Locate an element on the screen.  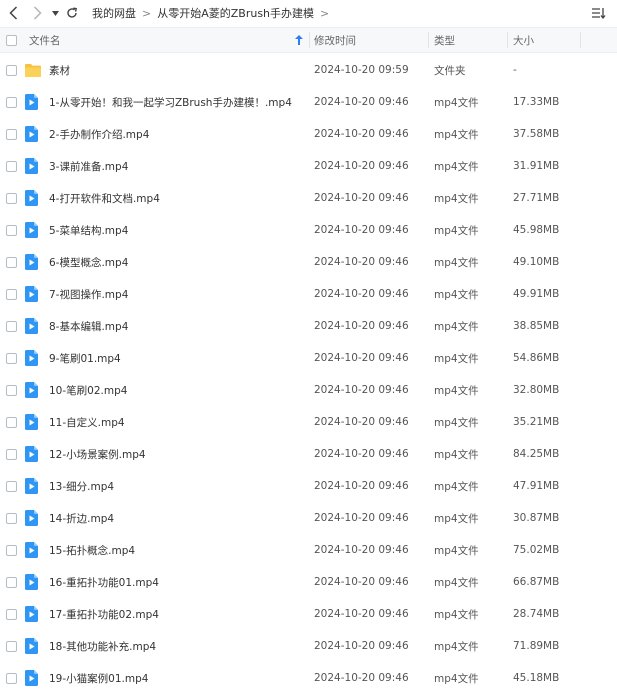
file-name: 18-其他功能补充.mp4 is located at coordinates (102, 646).